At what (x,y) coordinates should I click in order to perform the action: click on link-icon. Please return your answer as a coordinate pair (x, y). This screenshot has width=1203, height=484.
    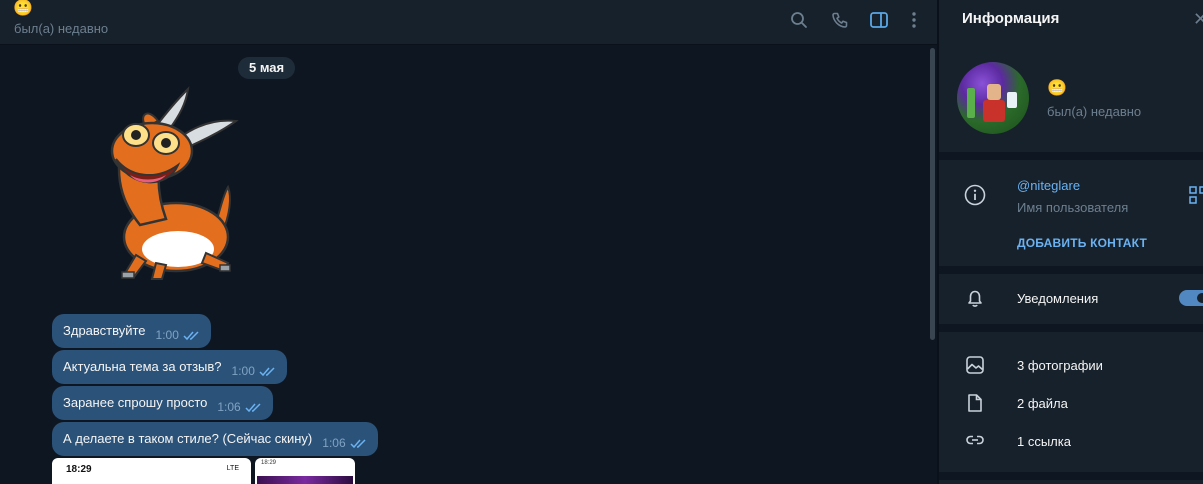
    Looking at the image, I should click on (975, 440).